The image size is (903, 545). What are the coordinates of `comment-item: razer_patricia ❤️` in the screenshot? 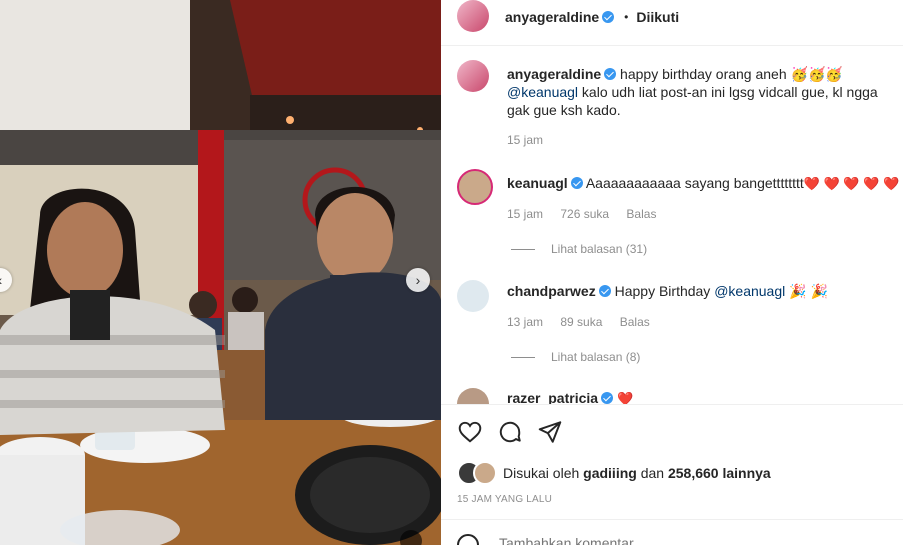 It's located at (672, 394).